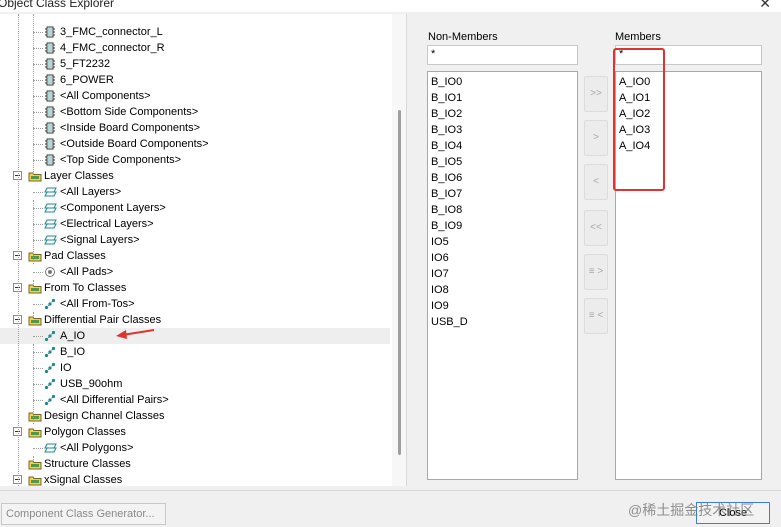 This screenshot has width=781, height=527. What do you see at coordinates (87, 80) in the screenshot?
I see `tree-item-label: 6_POWER` at bounding box center [87, 80].